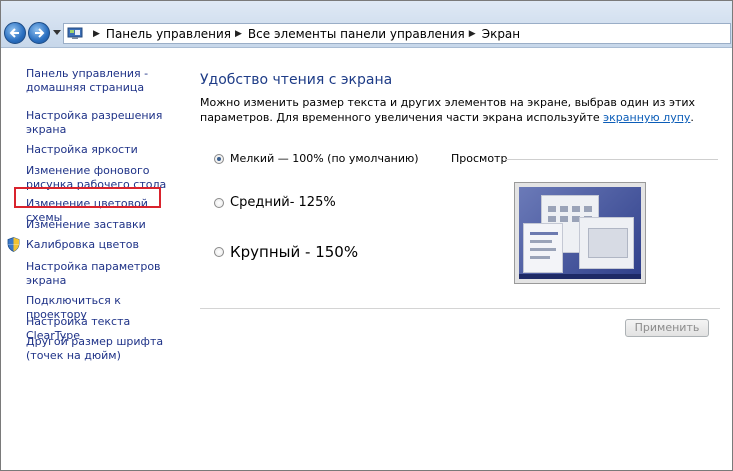  What do you see at coordinates (294, 252) in the screenshot?
I see `option-large-label: Крупный - 150%` at bounding box center [294, 252].